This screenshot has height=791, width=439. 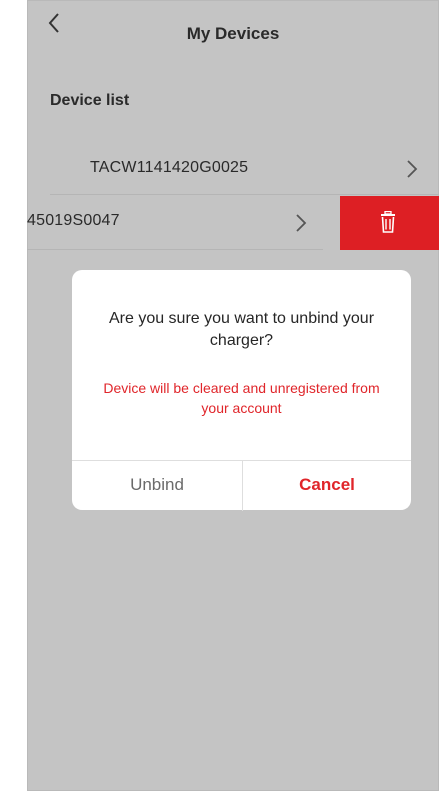 I want to click on unbind-button: Unbind, so click(x=157, y=486).